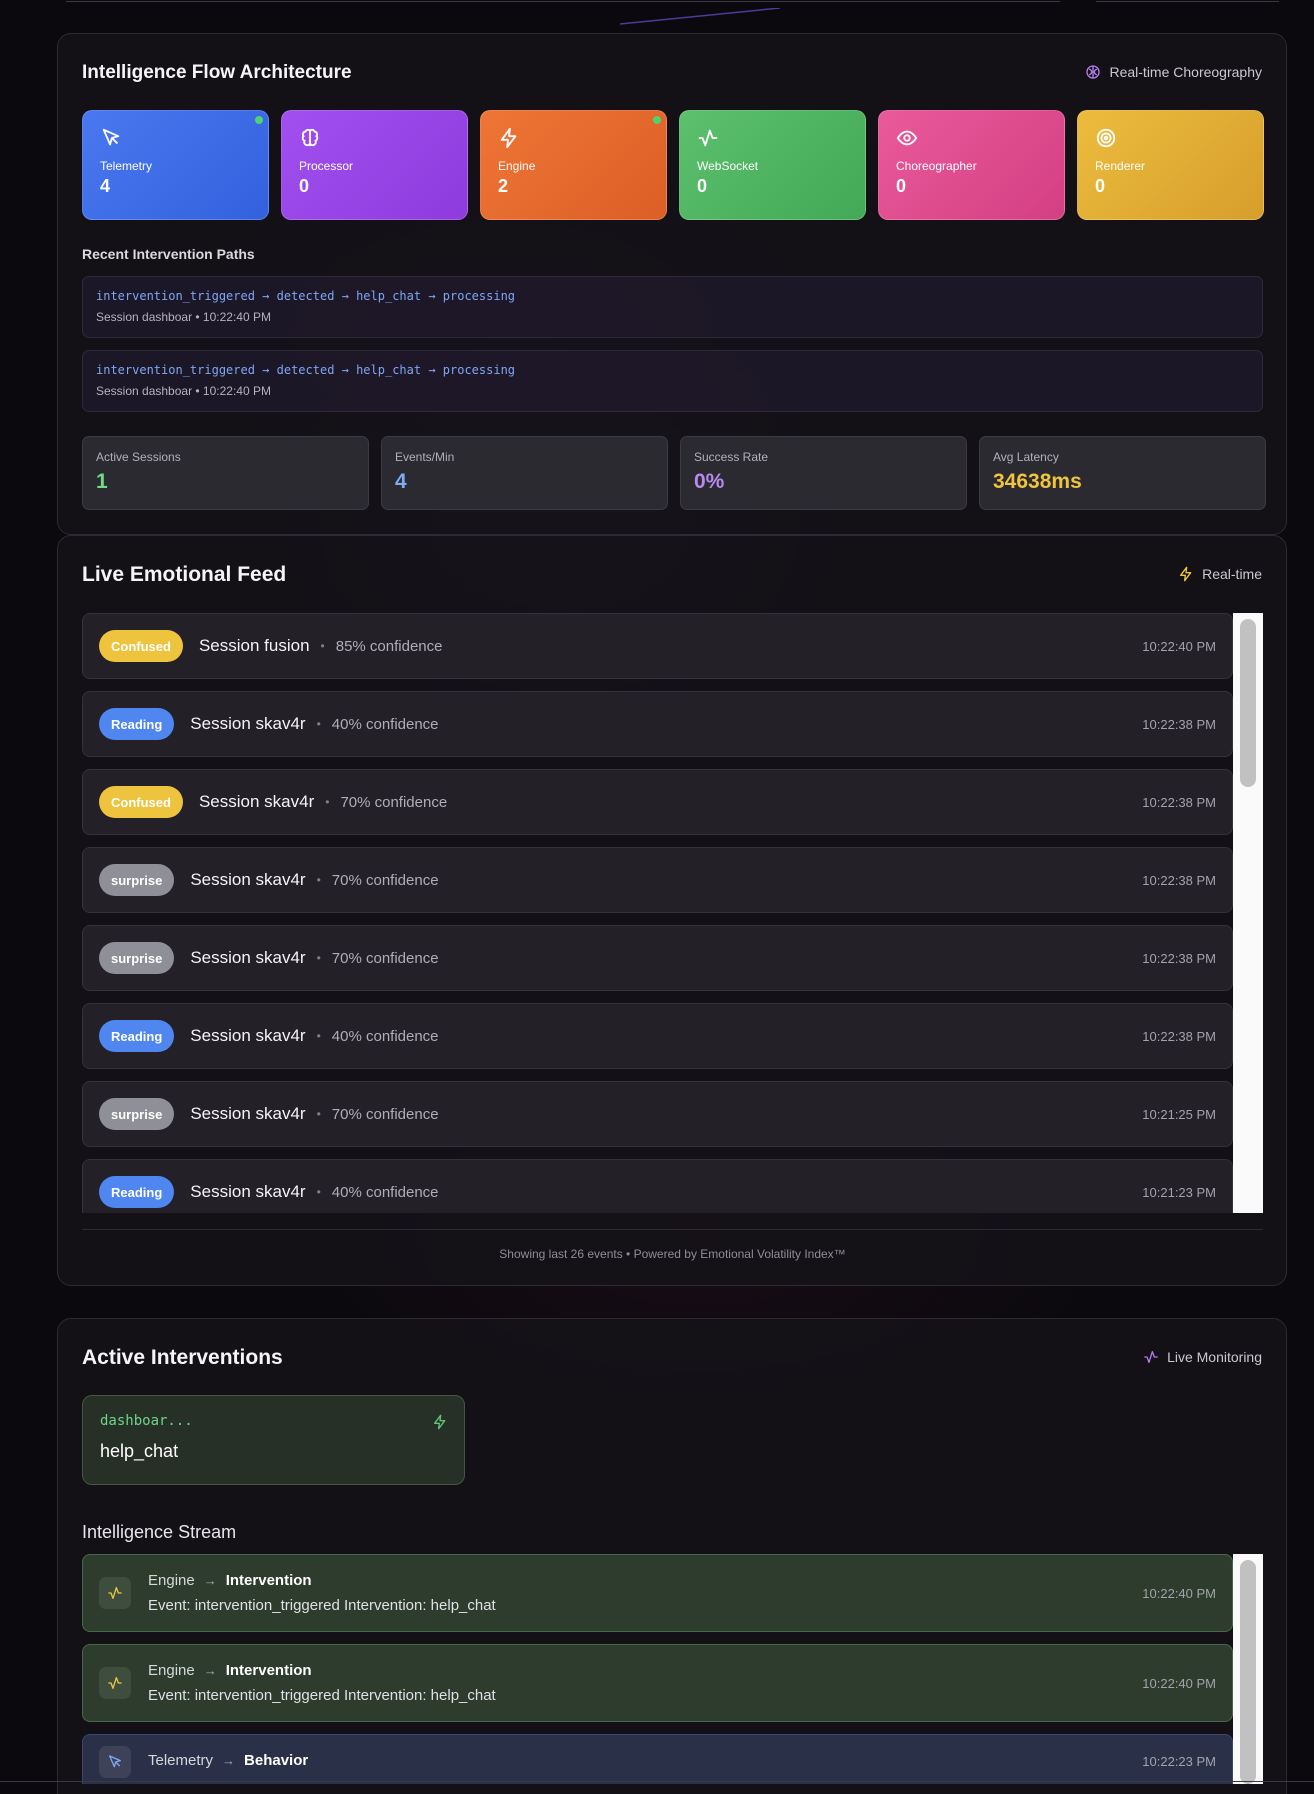 The width and height of the screenshot is (1314, 1794). Describe the element at coordinates (1248, 913) in the screenshot. I see `feed-scrollbar` at that location.